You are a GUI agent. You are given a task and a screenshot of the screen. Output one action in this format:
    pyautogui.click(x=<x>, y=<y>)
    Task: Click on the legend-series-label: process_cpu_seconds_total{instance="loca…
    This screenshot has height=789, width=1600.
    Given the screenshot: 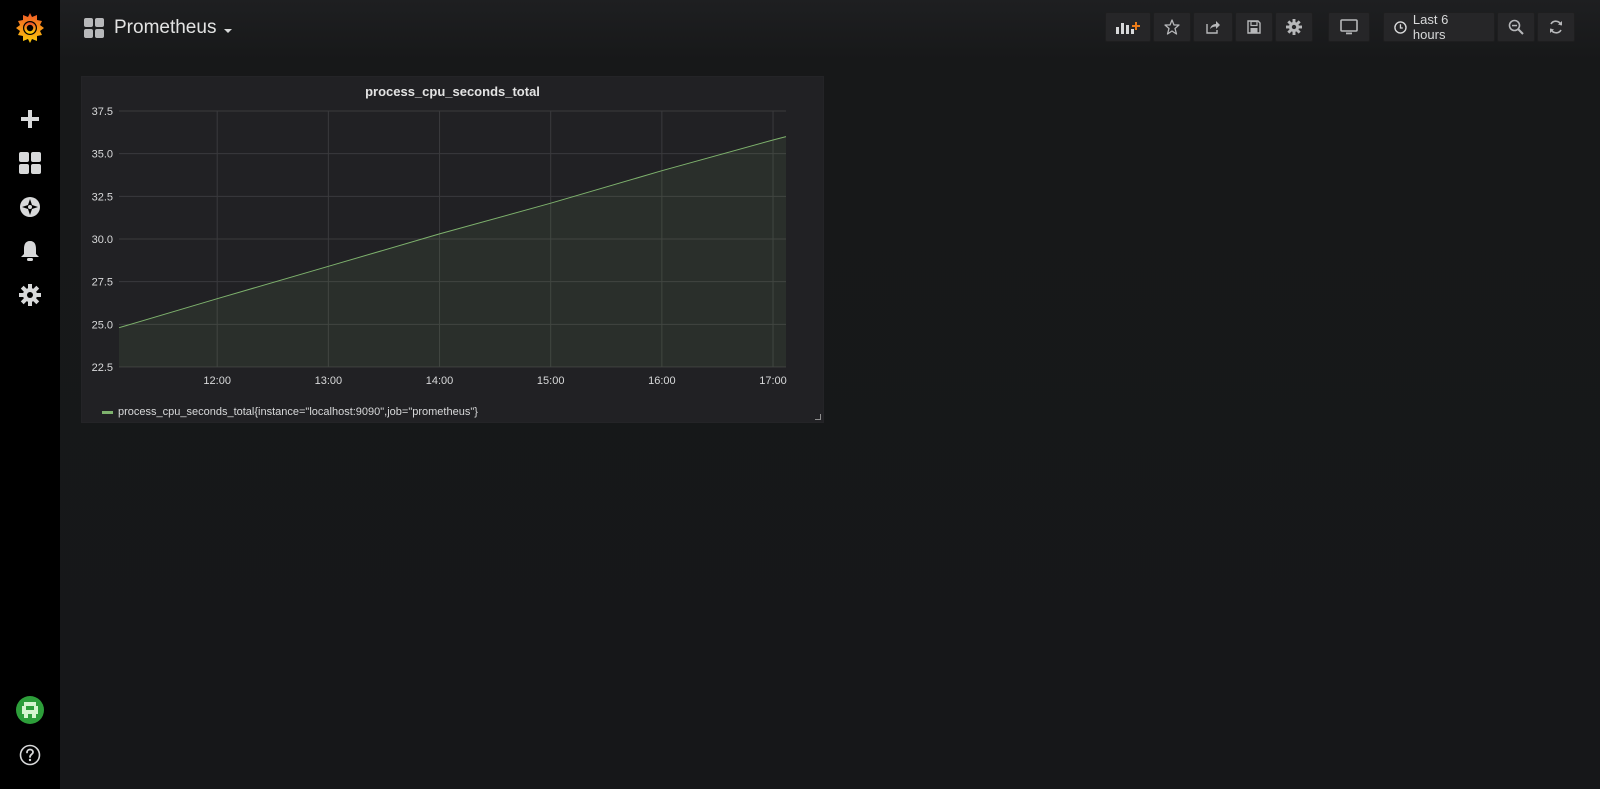 What is the action you would take?
    pyautogui.click(x=298, y=412)
    